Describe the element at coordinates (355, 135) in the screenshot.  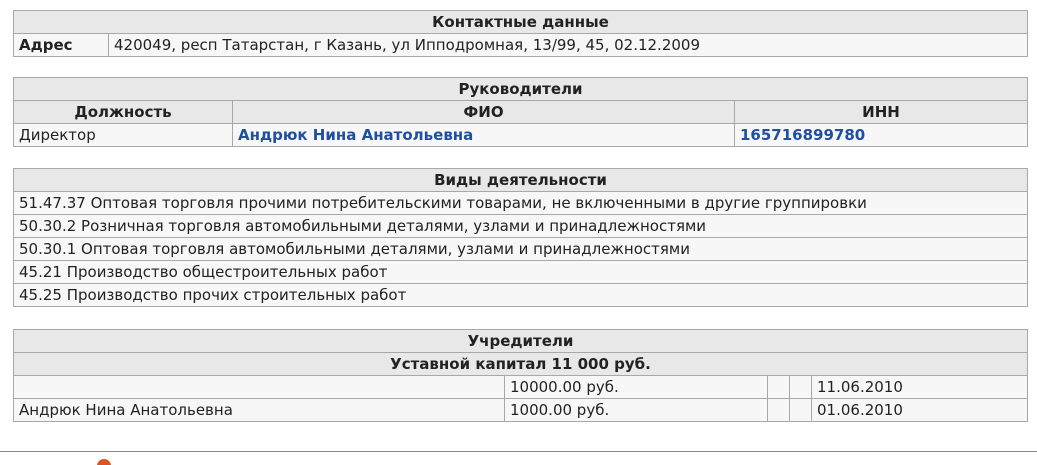
I see `manager-name-link: Андрюк Нина Анатольевна` at that location.